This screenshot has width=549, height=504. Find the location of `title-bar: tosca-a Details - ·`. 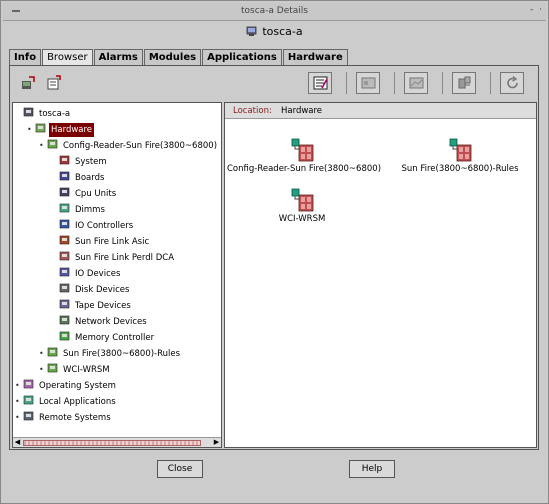

title-bar: tosca-a Details - · is located at coordinates (274, 12).